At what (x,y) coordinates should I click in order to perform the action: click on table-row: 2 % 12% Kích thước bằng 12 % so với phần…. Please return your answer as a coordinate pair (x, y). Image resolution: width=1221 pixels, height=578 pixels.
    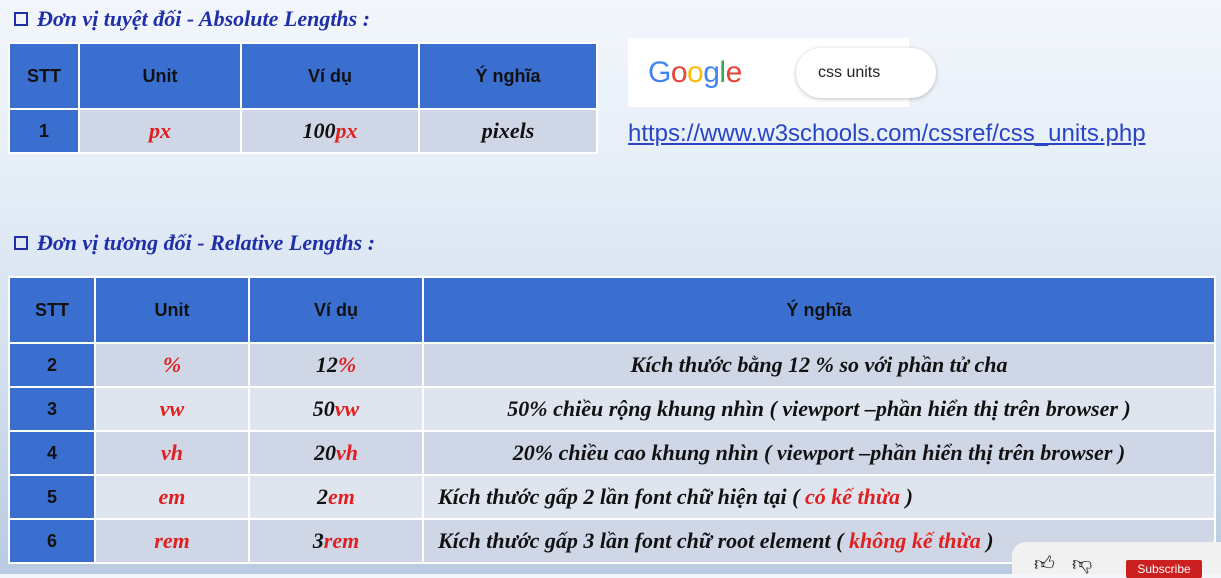
    Looking at the image, I should click on (612, 365).